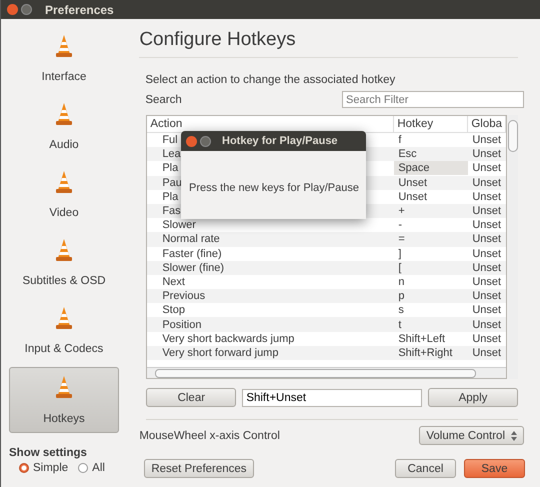 The image size is (540, 487). I want to click on instruction-text: Select an action to change the associated hotkey, so click(270, 80).